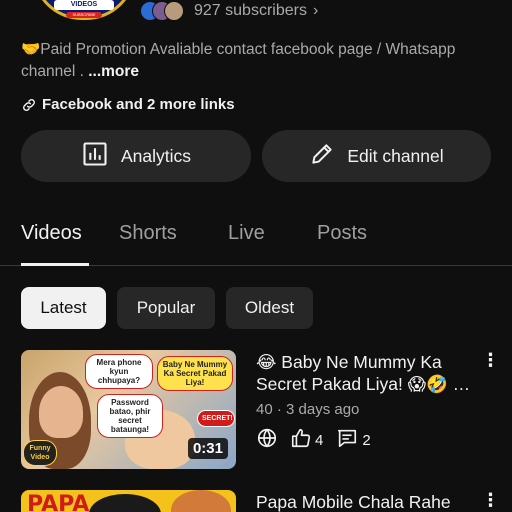 This screenshot has width=512, height=512. What do you see at coordinates (269, 308) in the screenshot?
I see `chip-oldest: Oldest` at bounding box center [269, 308].